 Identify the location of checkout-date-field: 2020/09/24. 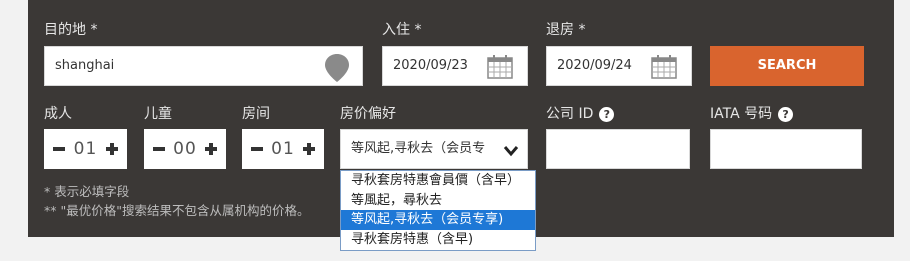
(619, 66).